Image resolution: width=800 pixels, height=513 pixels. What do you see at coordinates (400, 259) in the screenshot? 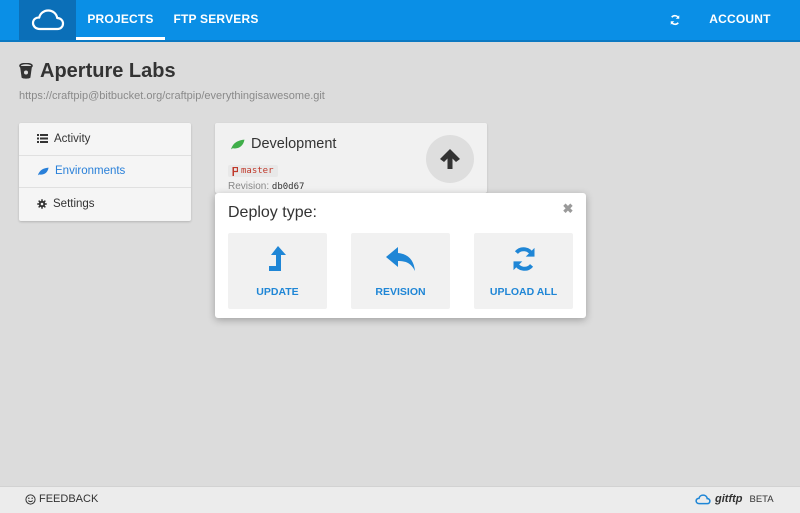
I see `reply-icon` at bounding box center [400, 259].